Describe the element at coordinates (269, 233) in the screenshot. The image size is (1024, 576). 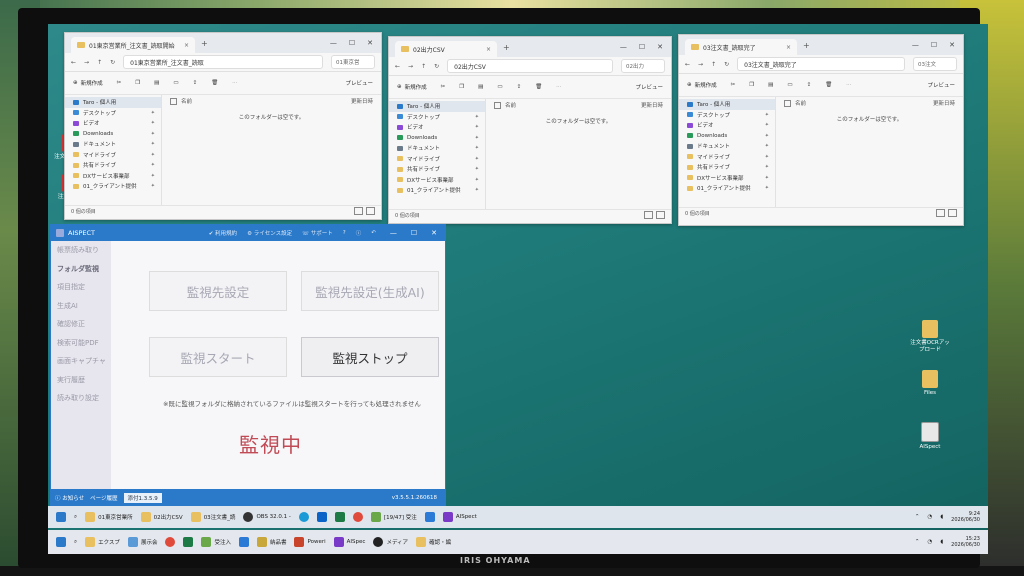
I see `license-link: ⚙ ライセンス設定` at that location.